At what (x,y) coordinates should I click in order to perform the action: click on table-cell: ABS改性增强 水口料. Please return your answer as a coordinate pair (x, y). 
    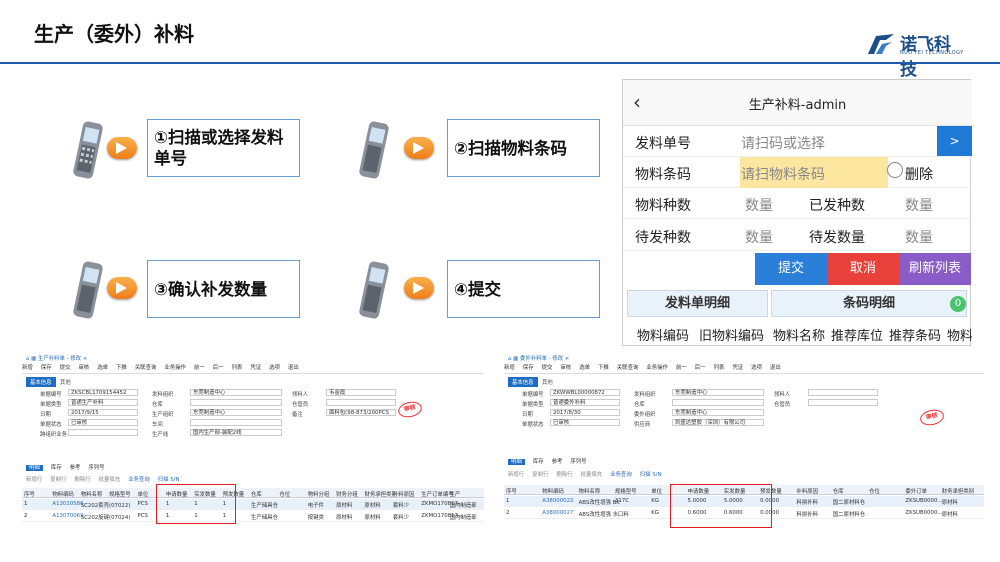
    Looking at the image, I should click on (603, 515).